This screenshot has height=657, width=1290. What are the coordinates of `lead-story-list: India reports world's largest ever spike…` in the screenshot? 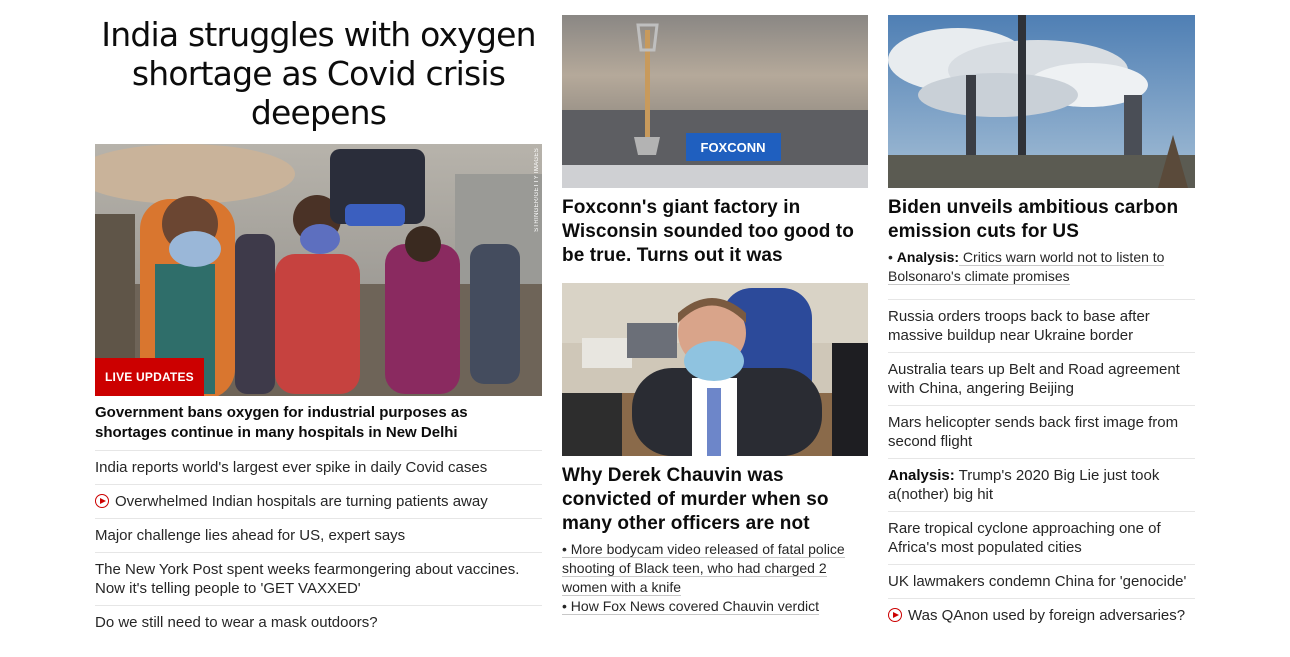 It's located at (318, 545).